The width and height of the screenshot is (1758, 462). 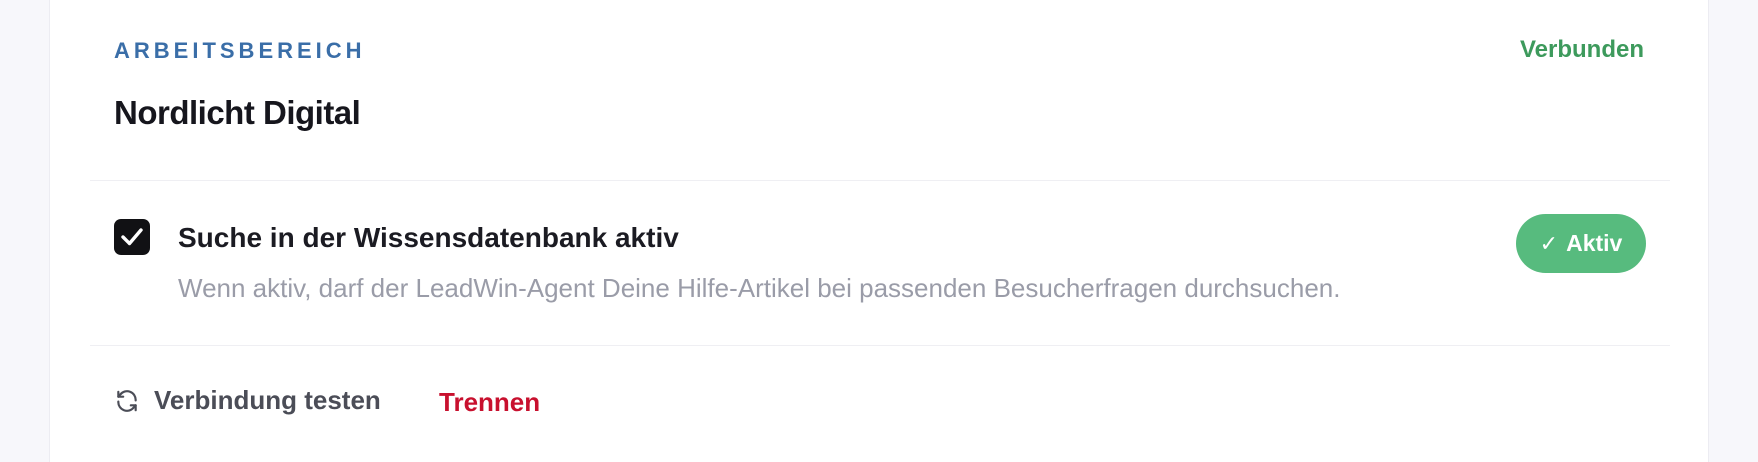 What do you see at coordinates (267, 400) in the screenshot?
I see `test-connection-label: Verbindung testen` at bounding box center [267, 400].